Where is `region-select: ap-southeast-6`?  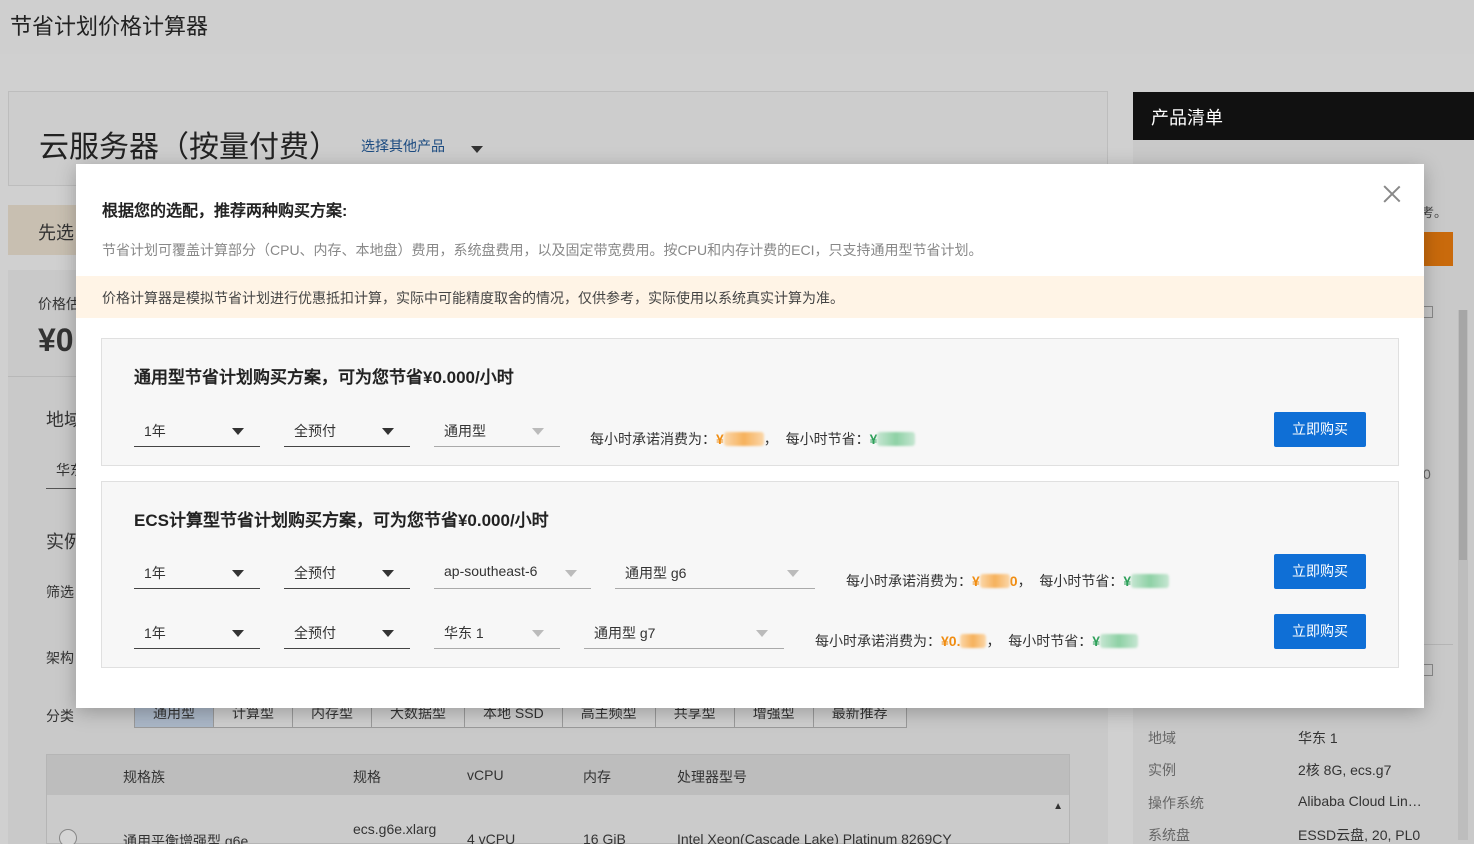 region-select: ap-southeast-6 is located at coordinates (512, 572).